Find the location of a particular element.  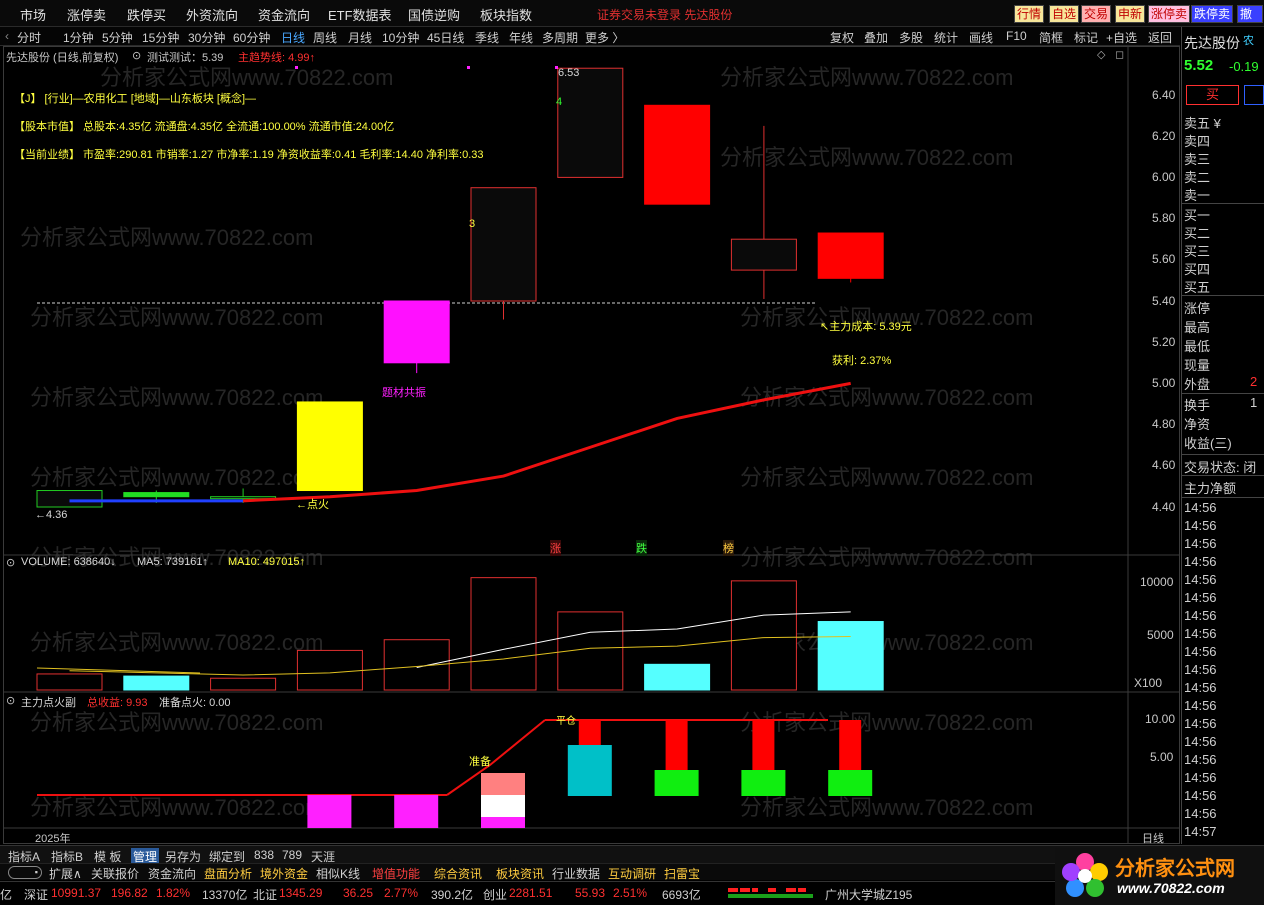

volume-unit: X100 is located at coordinates (1148, 683).